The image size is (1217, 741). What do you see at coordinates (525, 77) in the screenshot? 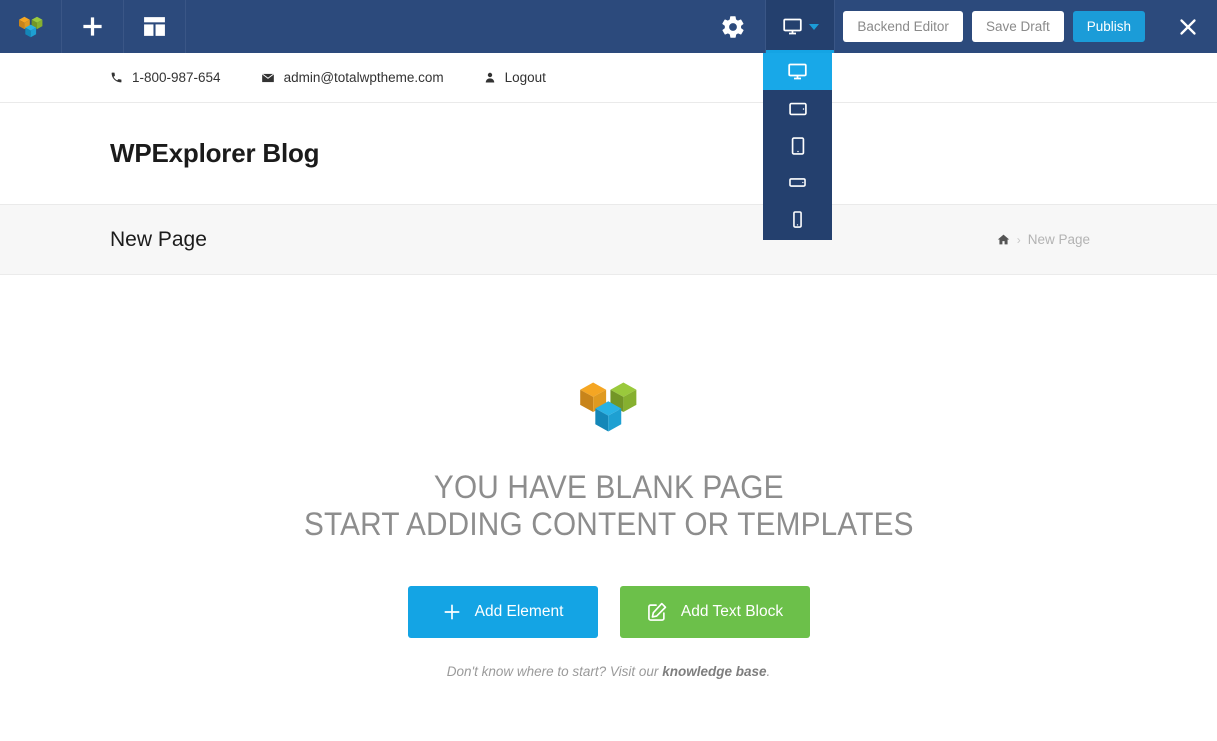
I see `logout-label: Logout` at bounding box center [525, 77].